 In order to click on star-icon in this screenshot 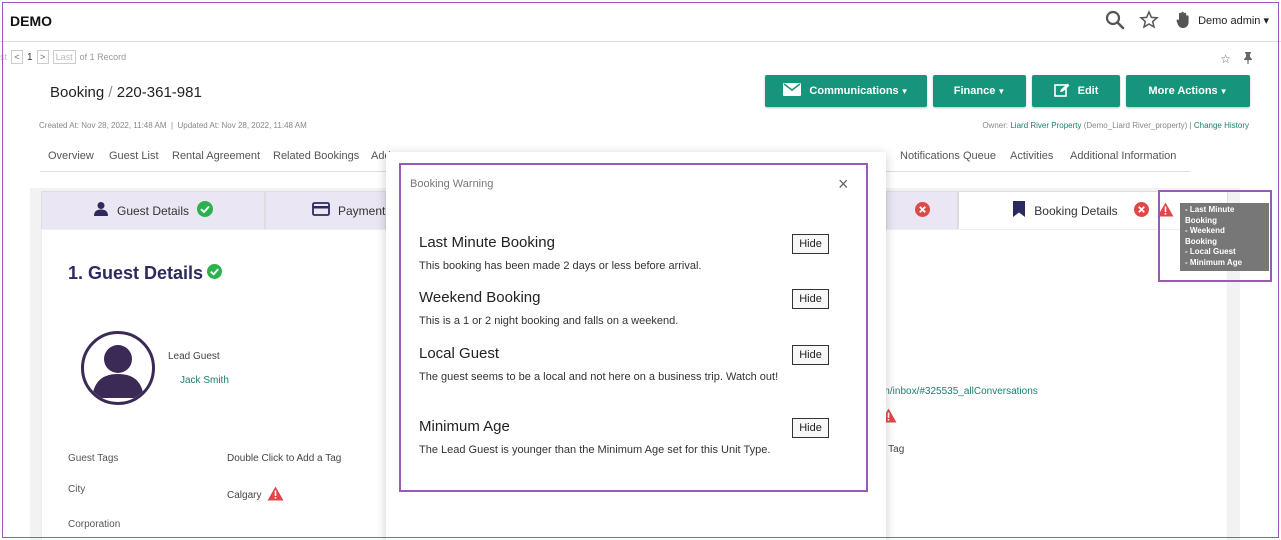, I will do `click(1149, 20)`.